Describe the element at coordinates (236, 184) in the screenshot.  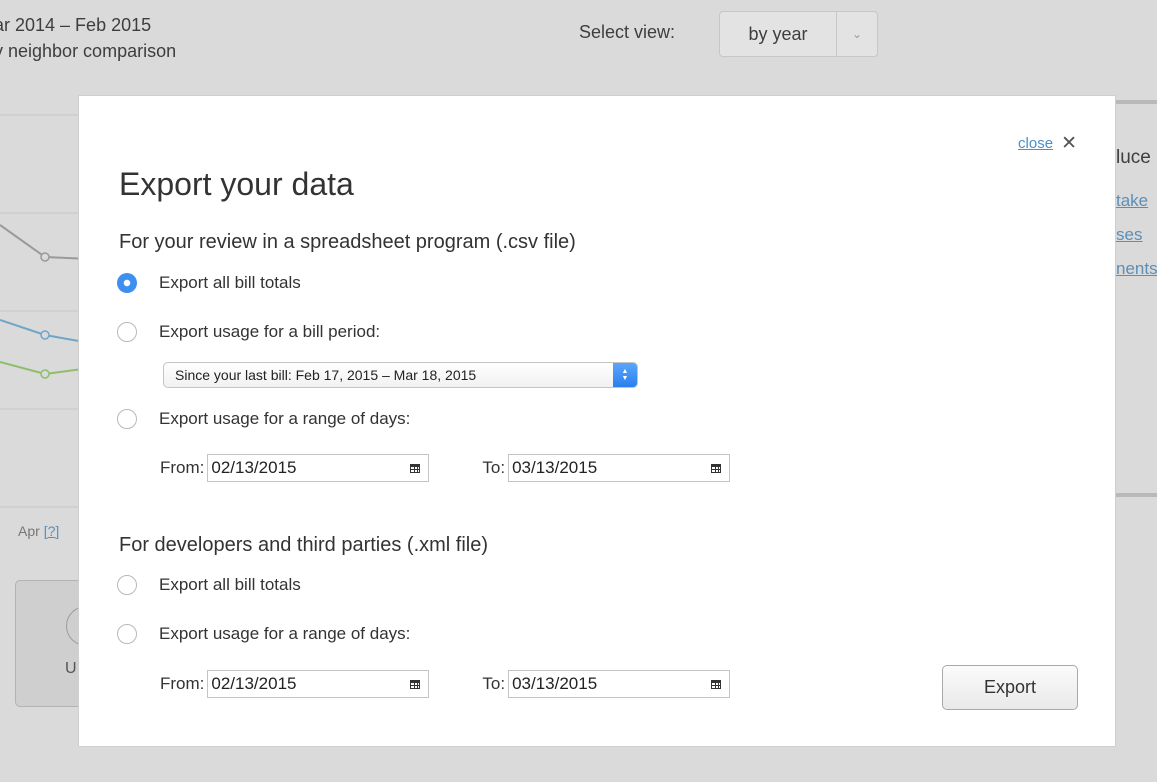
I see `modal-title: Export your data` at that location.